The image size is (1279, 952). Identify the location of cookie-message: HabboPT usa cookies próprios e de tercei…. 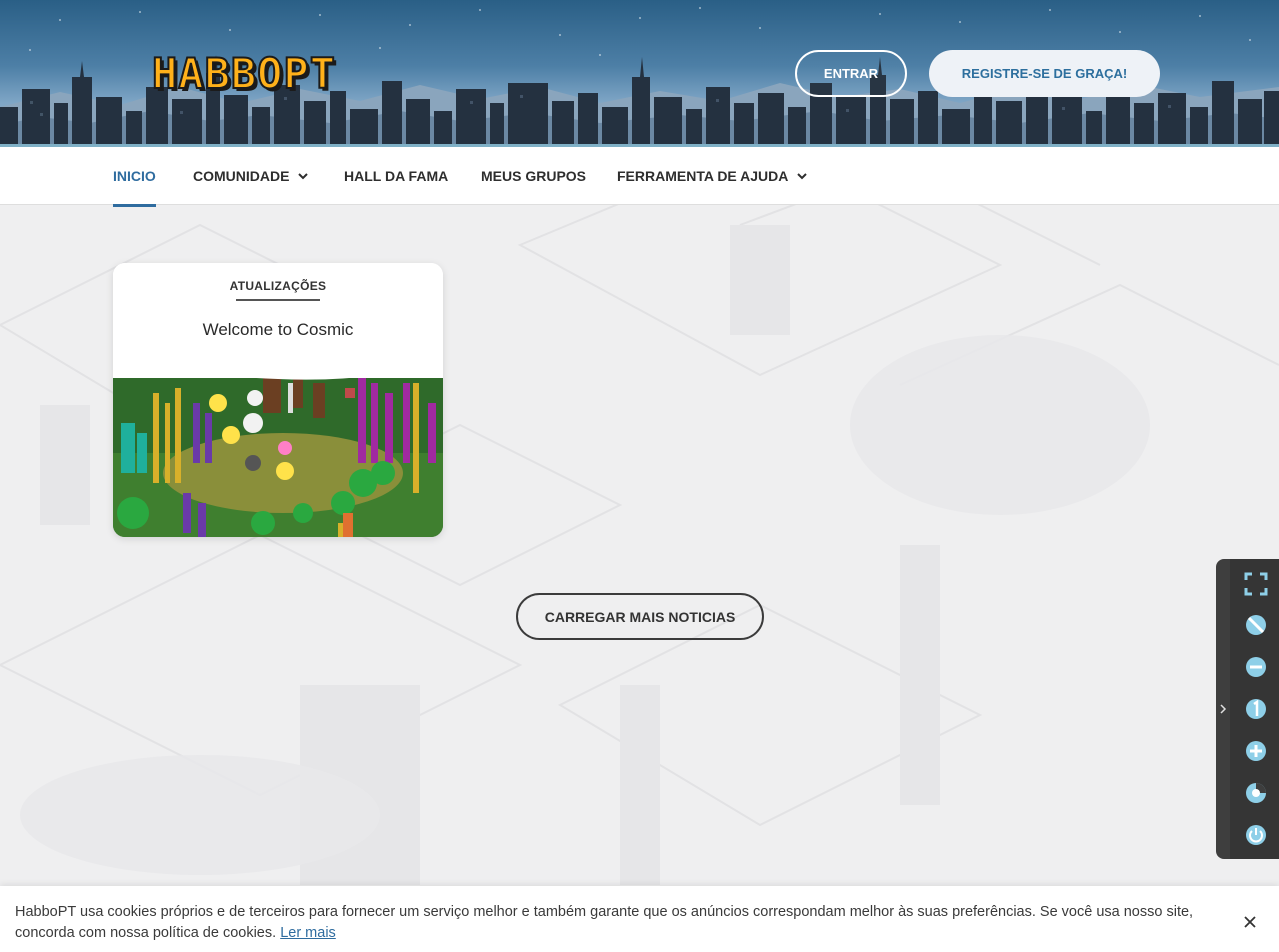
(620, 923).